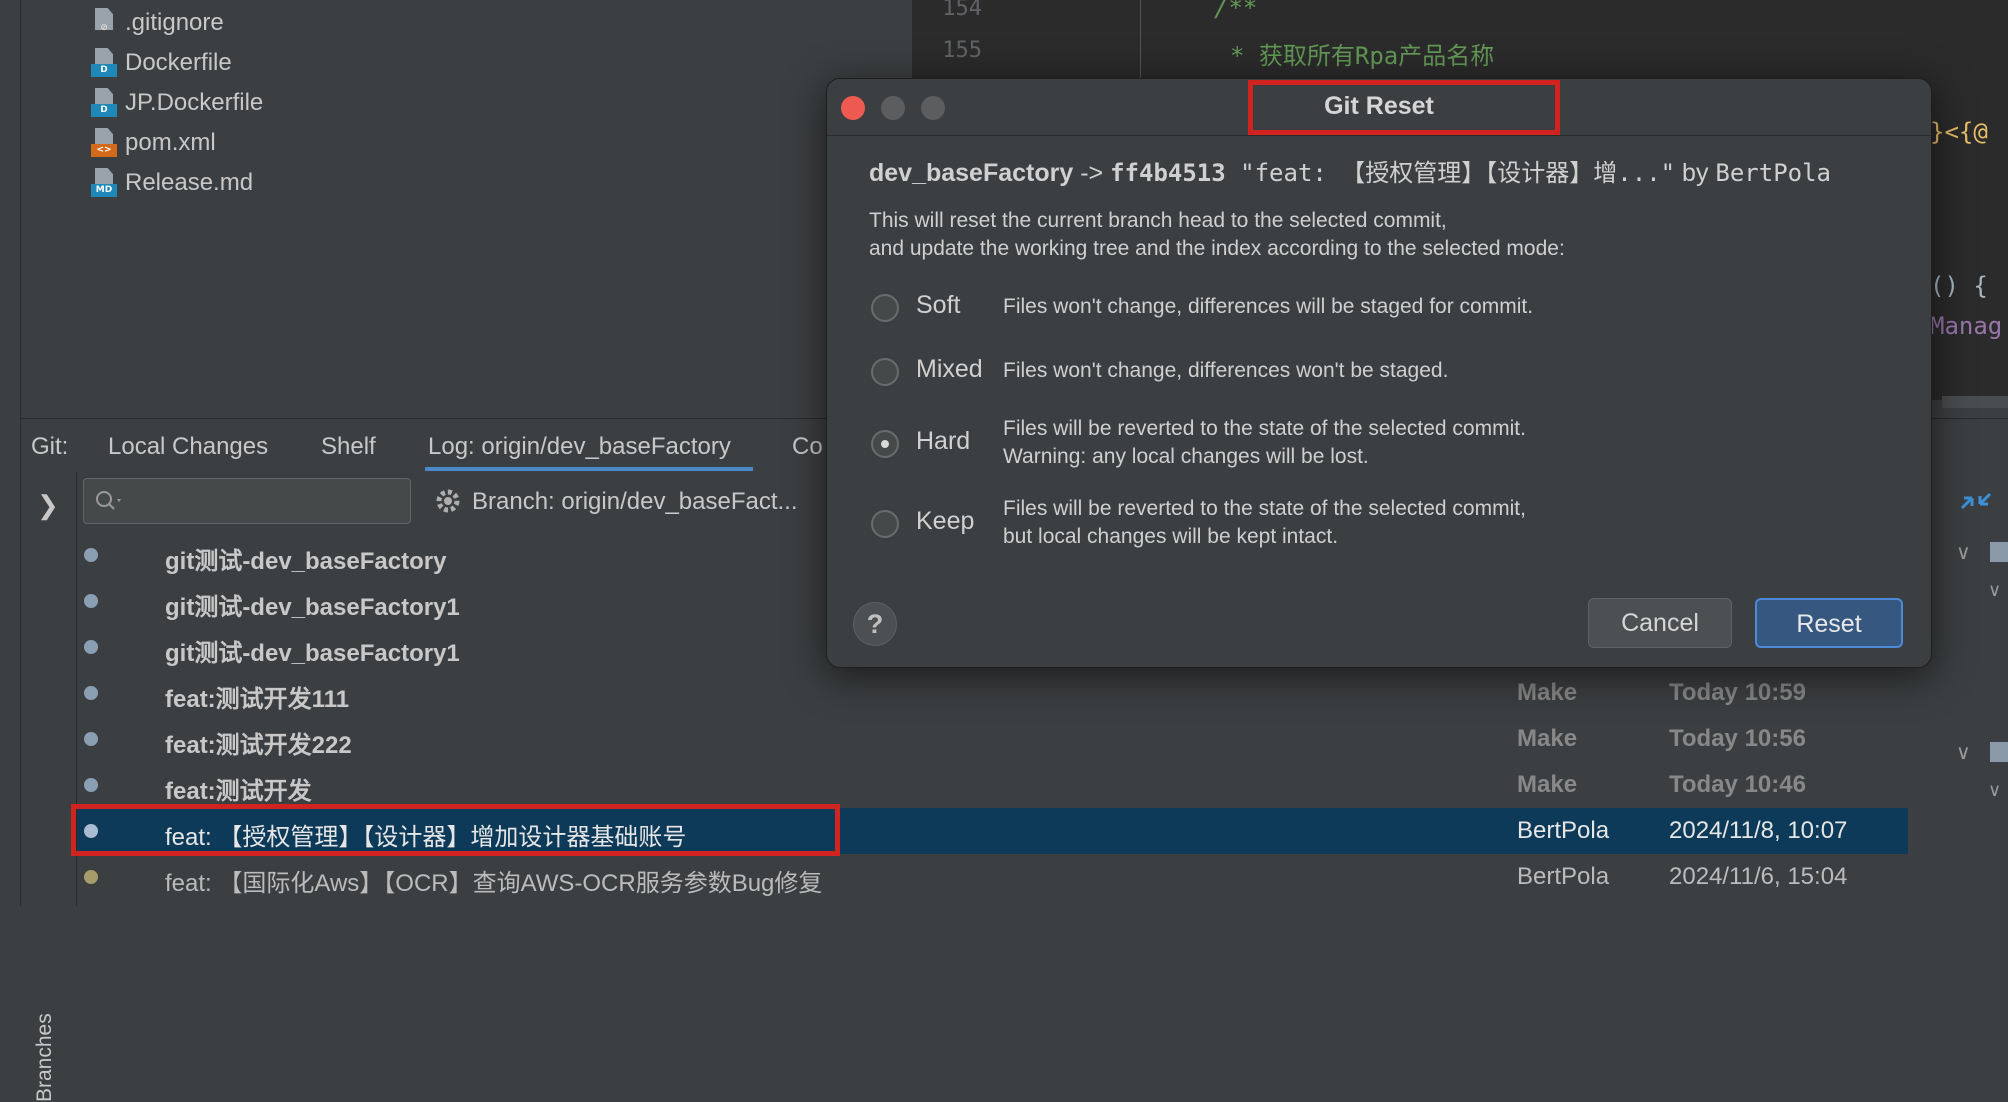  Describe the element at coordinates (885, 372) in the screenshot. I see `radio-mixed` at that location.